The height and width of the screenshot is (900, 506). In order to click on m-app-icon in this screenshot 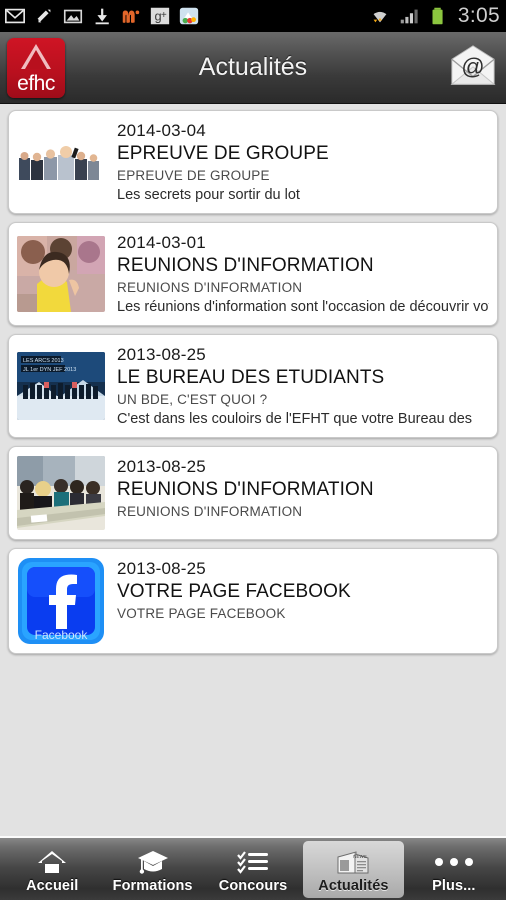, I will do `click(131, 16)`.